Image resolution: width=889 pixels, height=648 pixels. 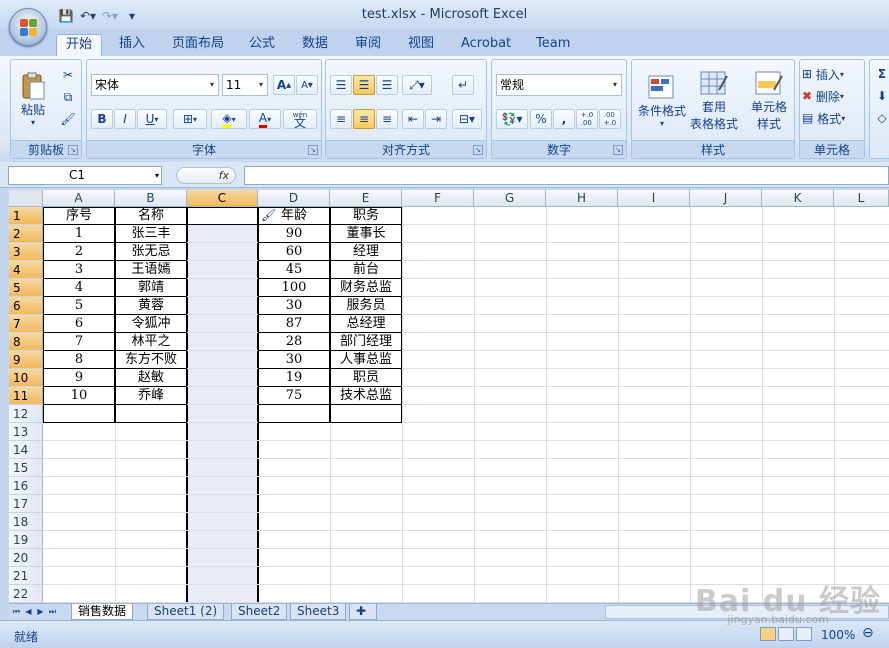 What do you see at coordinates (318, 612) in the screenshot?
I see `sheet-tab-sheet3: Sheet3` at bounding box center [318, 612].